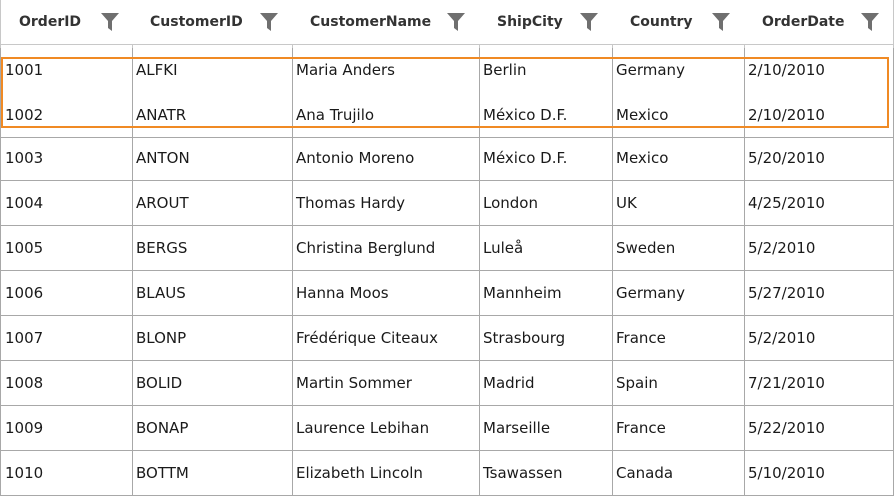 The image size is (894, 496). Describe the element at coordinates (386, 473) in the screenshot. I see `cell-customername: Elizabeth Lincoln` at that location.